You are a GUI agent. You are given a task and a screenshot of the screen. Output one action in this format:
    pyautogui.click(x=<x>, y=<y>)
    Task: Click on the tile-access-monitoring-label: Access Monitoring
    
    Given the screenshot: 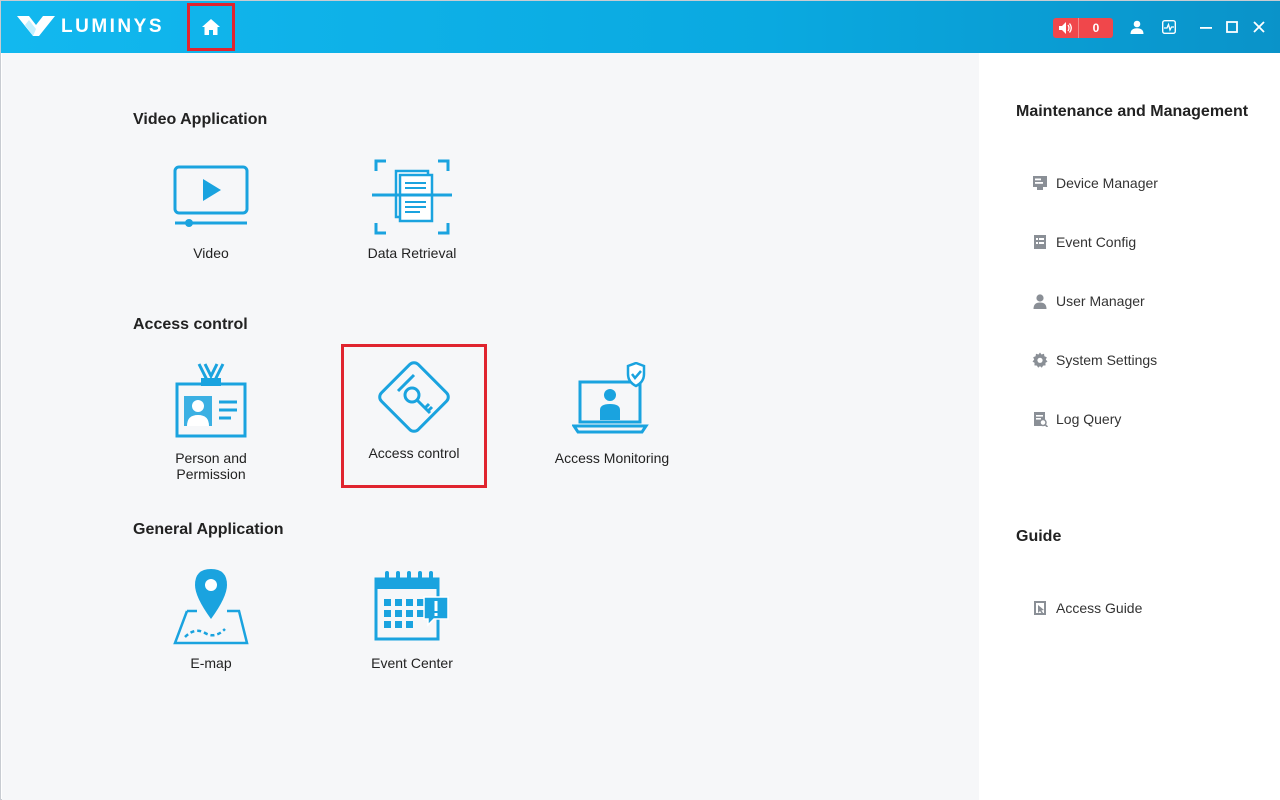 What is the action you would take?
    pyautogui.click(x=612, y=458)
    